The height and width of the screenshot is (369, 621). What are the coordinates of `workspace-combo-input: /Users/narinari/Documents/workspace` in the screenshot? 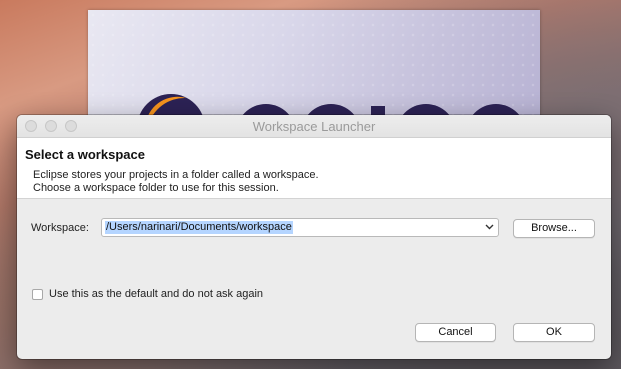 It's located at (300, 227).